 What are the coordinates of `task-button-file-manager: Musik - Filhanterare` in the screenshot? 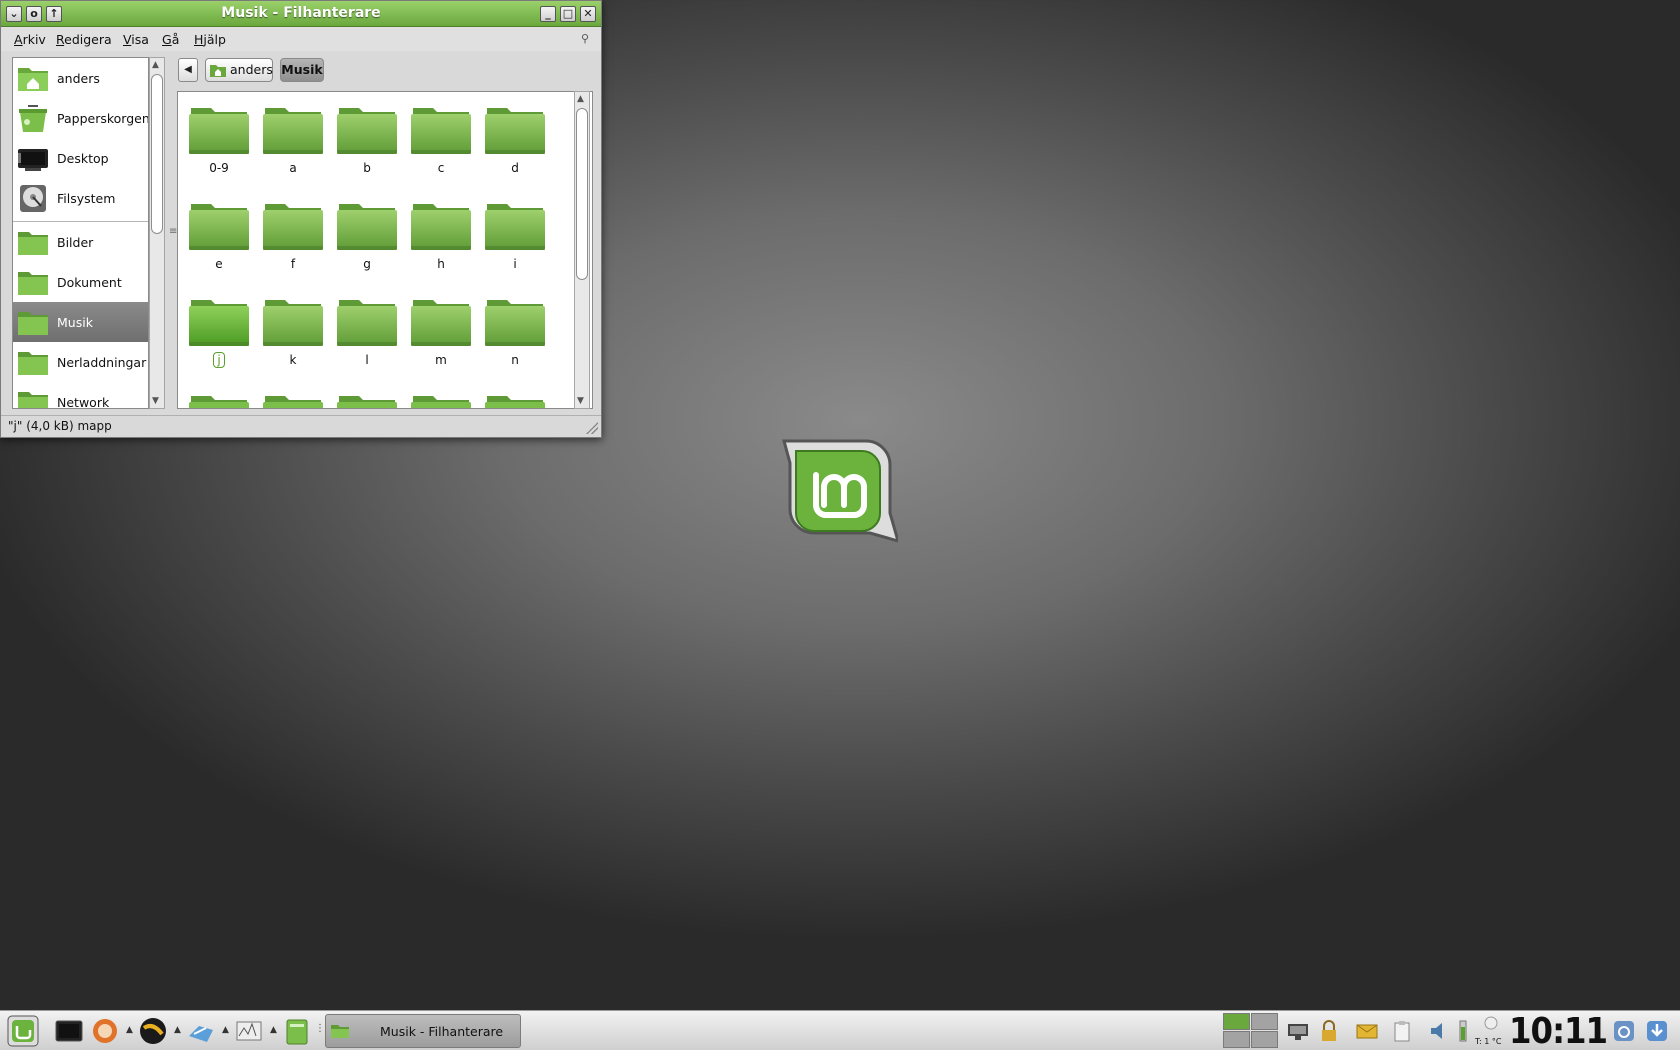 It's located at (423, 1031).